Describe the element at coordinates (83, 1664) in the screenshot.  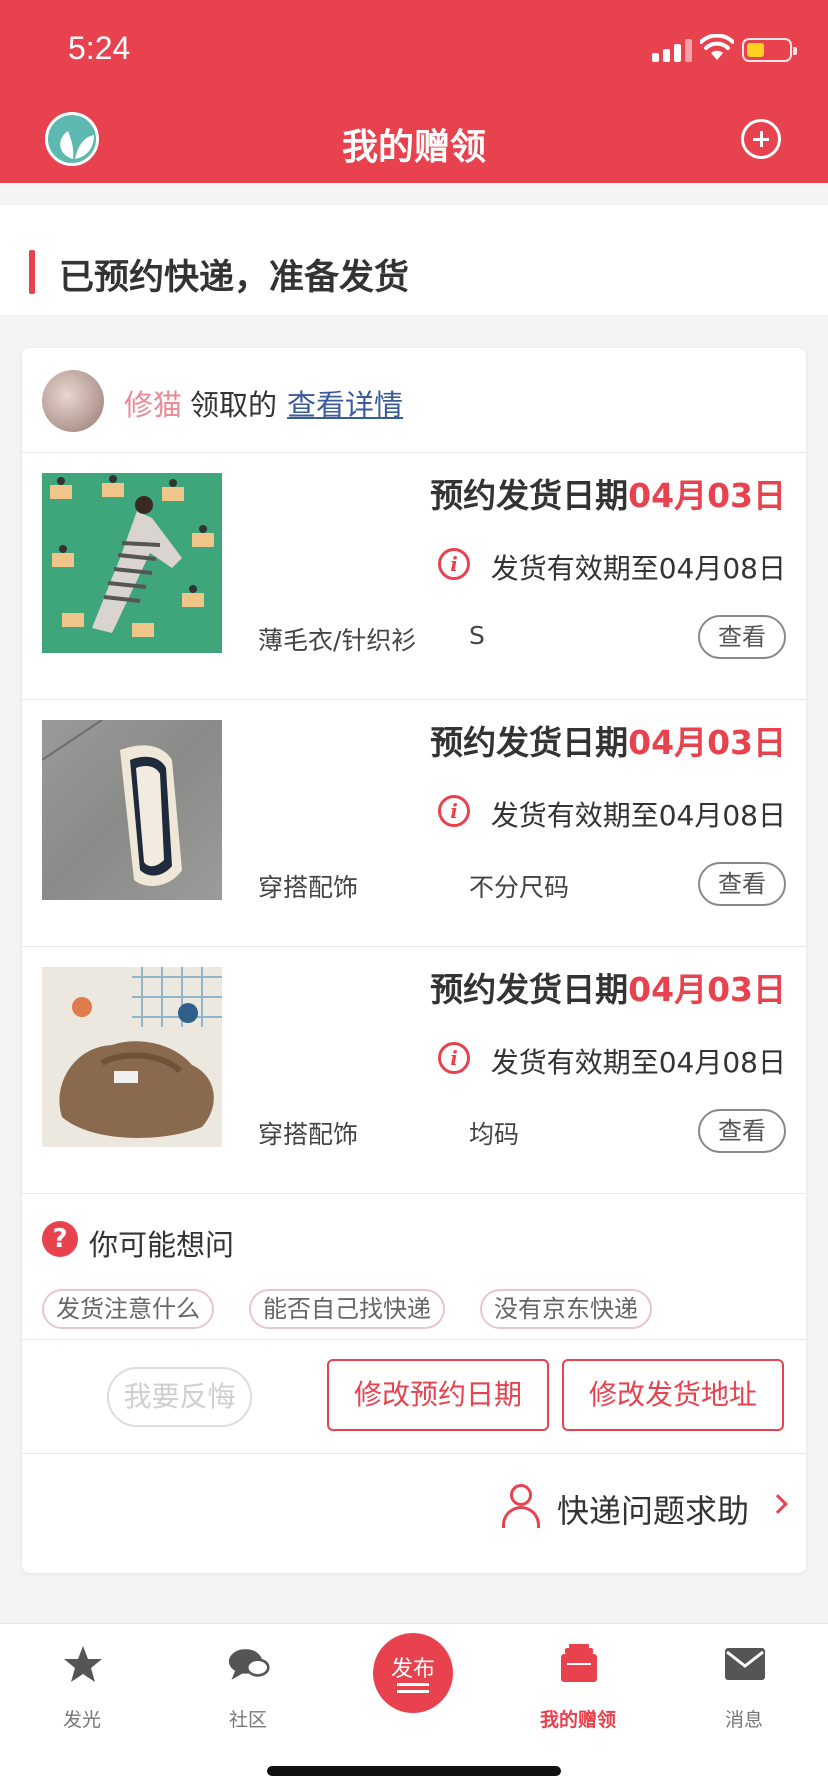
I see `star-icon` at that location.